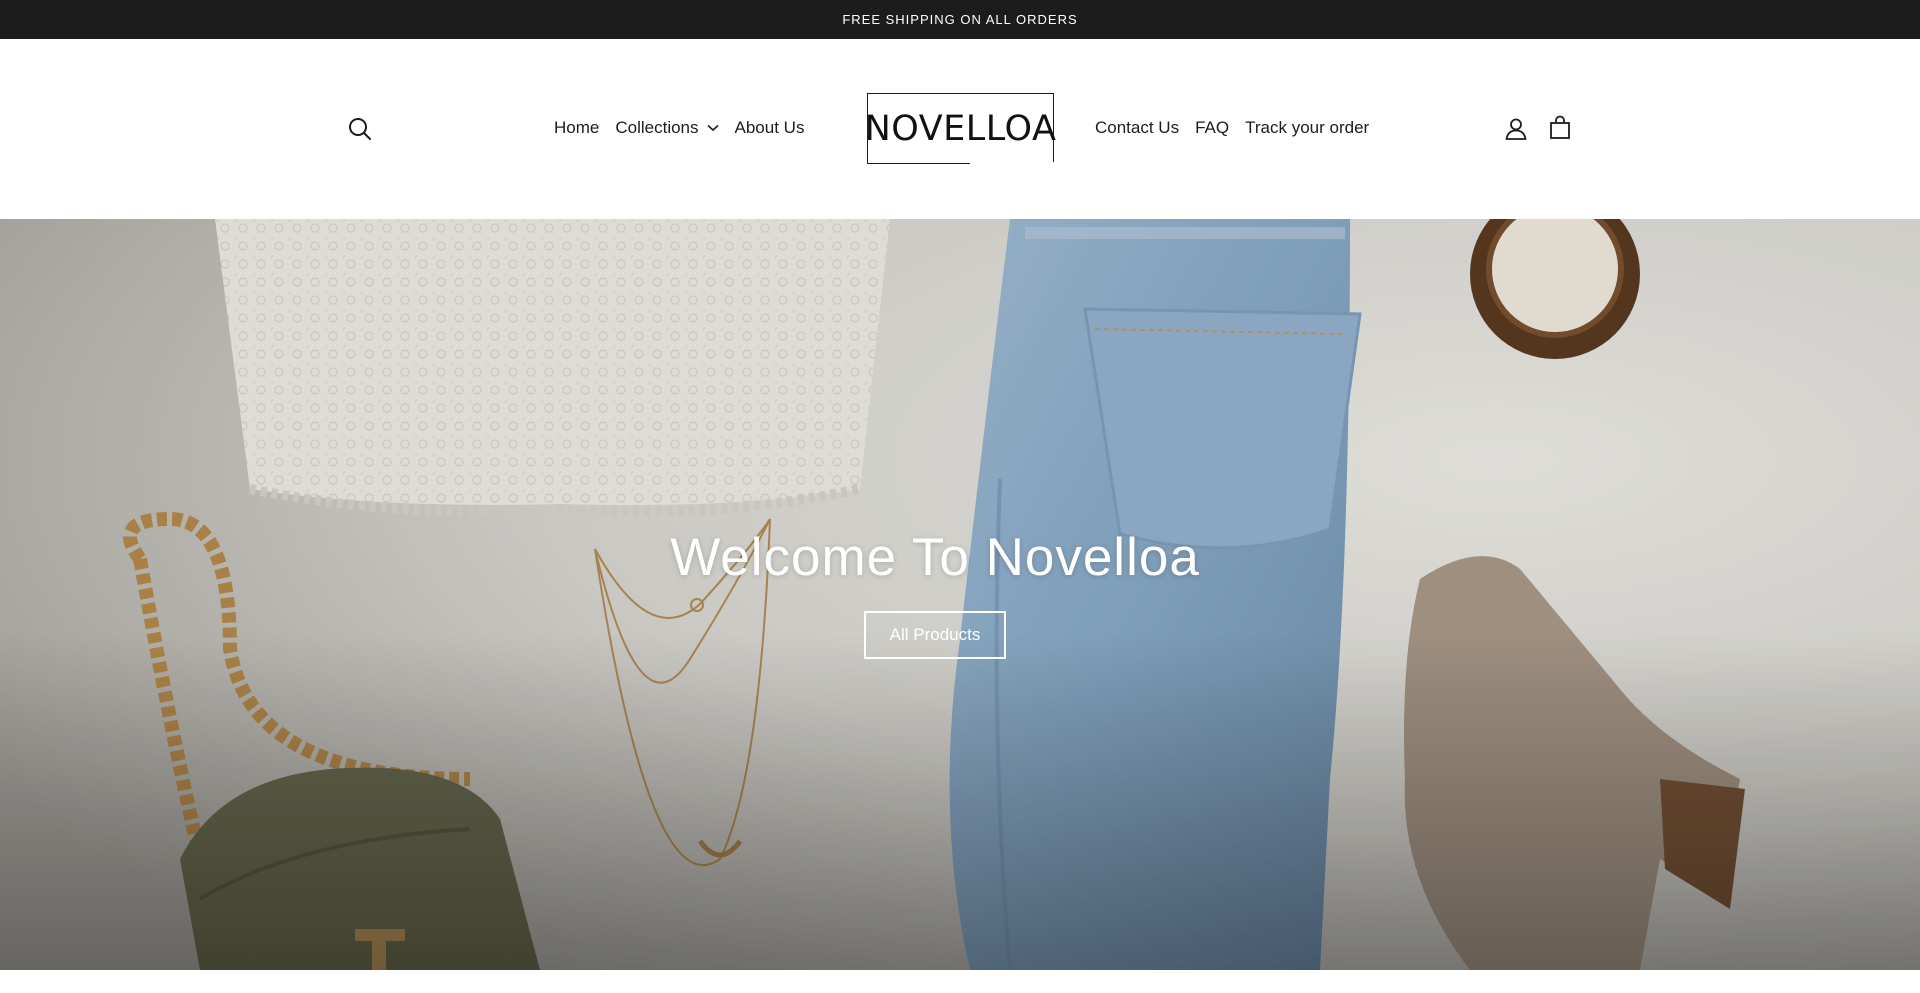 This screenshot has width=1920, height=993. I want to click on store-logo: NOVELLOA, so click(960, 128).